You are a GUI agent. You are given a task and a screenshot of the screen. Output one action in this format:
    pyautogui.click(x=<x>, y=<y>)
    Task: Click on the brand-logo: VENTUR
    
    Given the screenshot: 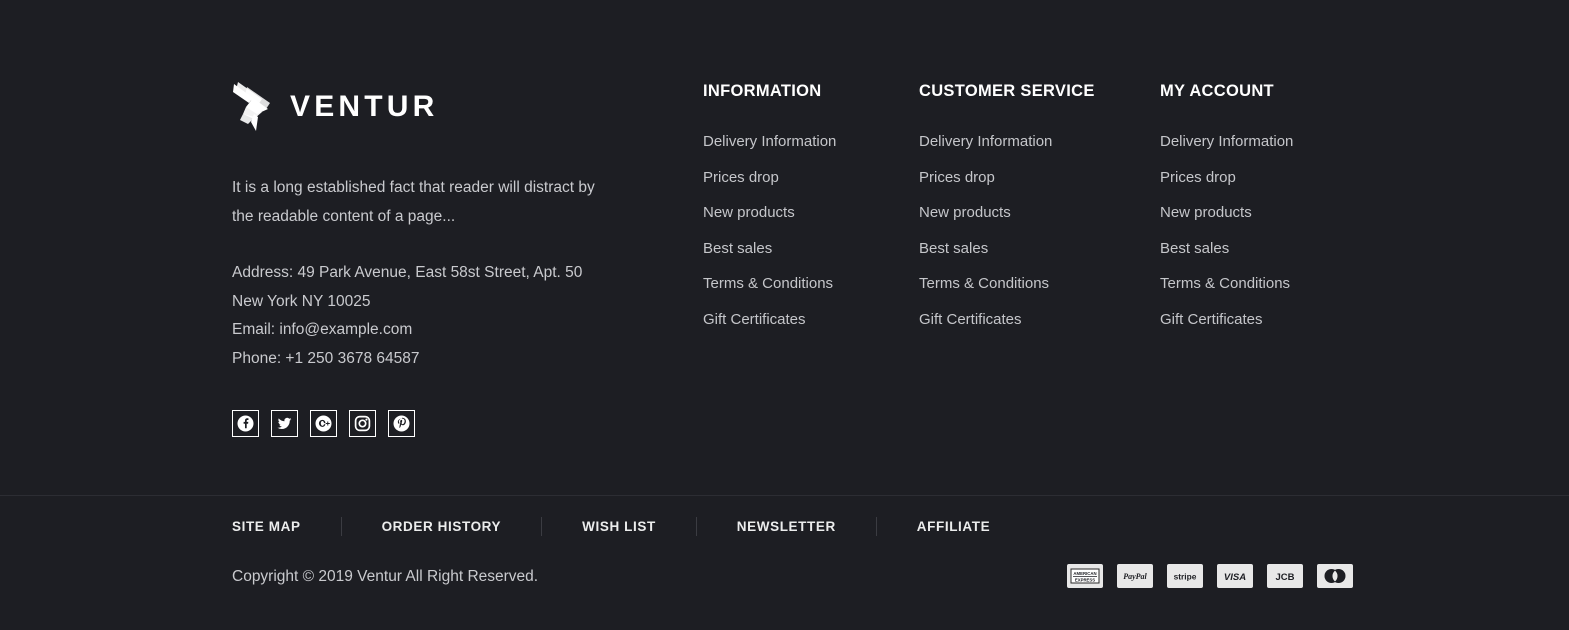 What is the action you would take?
    pyautogui.click(x=447, y=107)
    